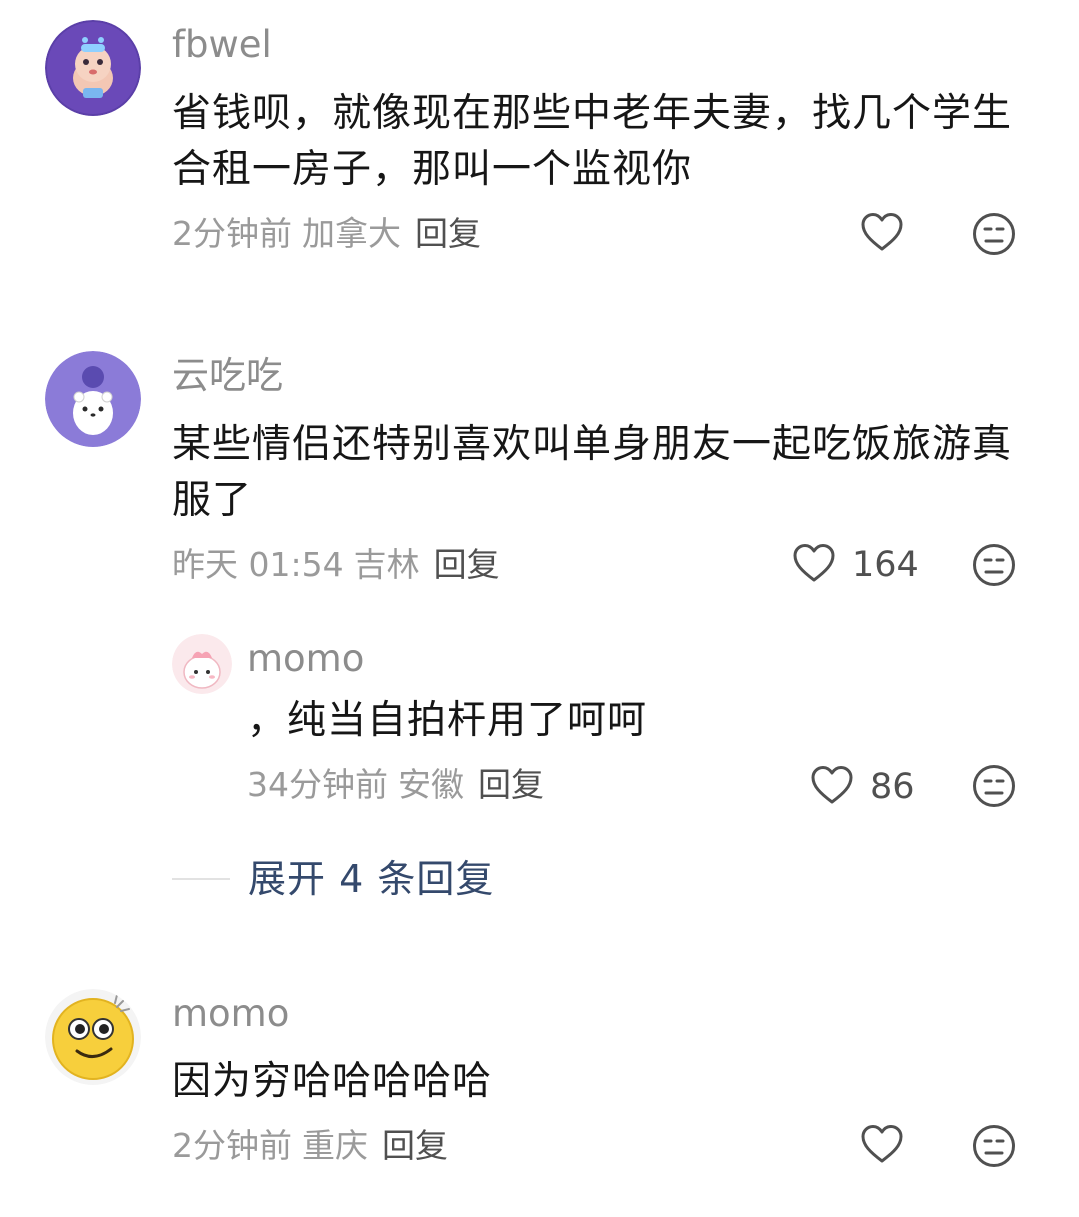 Image resolution: width=1079 pixels, height=1217 pixels. I want to click on like-button: 164, so click(855, 565).